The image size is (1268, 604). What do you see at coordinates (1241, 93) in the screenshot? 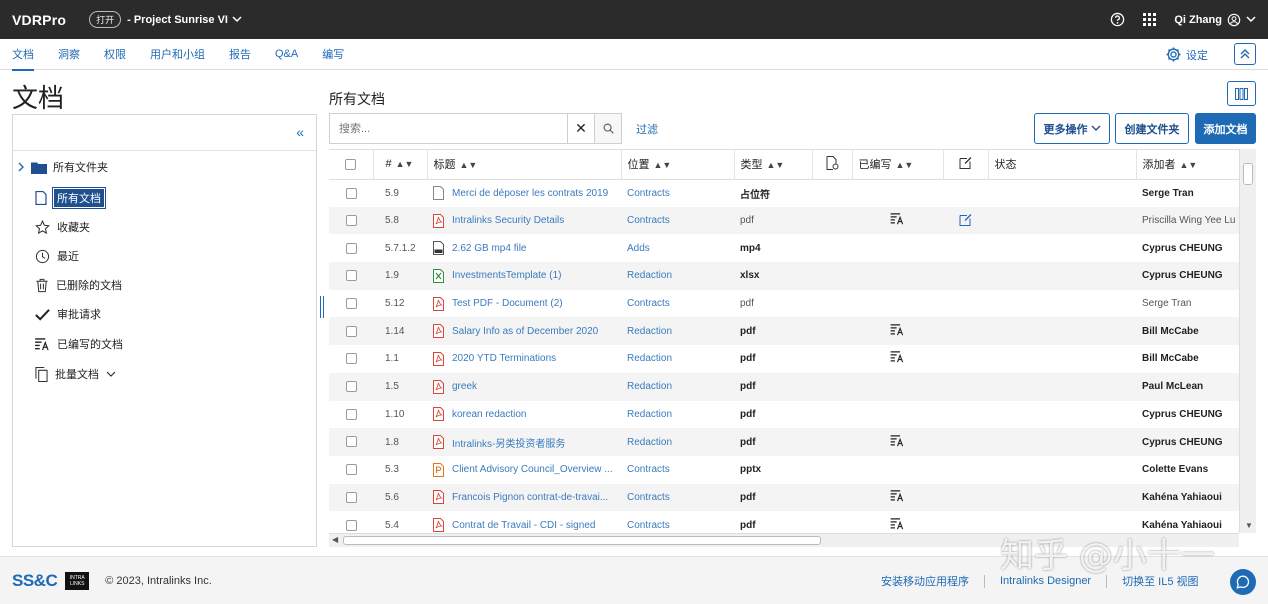
I see `column-settings-button` at bounding box center [1241, 93].